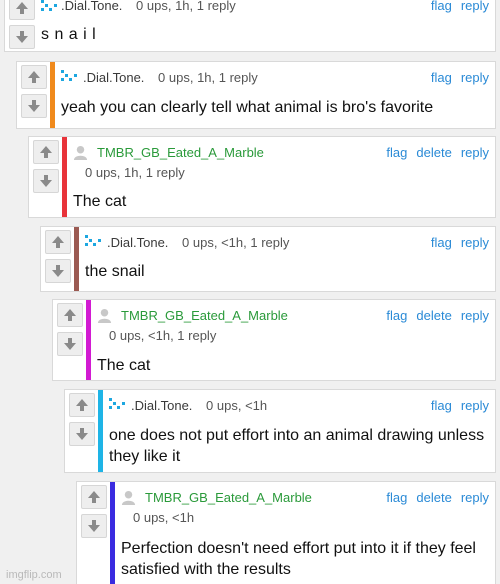 Image resolution: width=500 pixels, height=584 pixels. Describe the element at coordinates (115, 271) in the screenshot. I see `comment-text: the snail` at that location.